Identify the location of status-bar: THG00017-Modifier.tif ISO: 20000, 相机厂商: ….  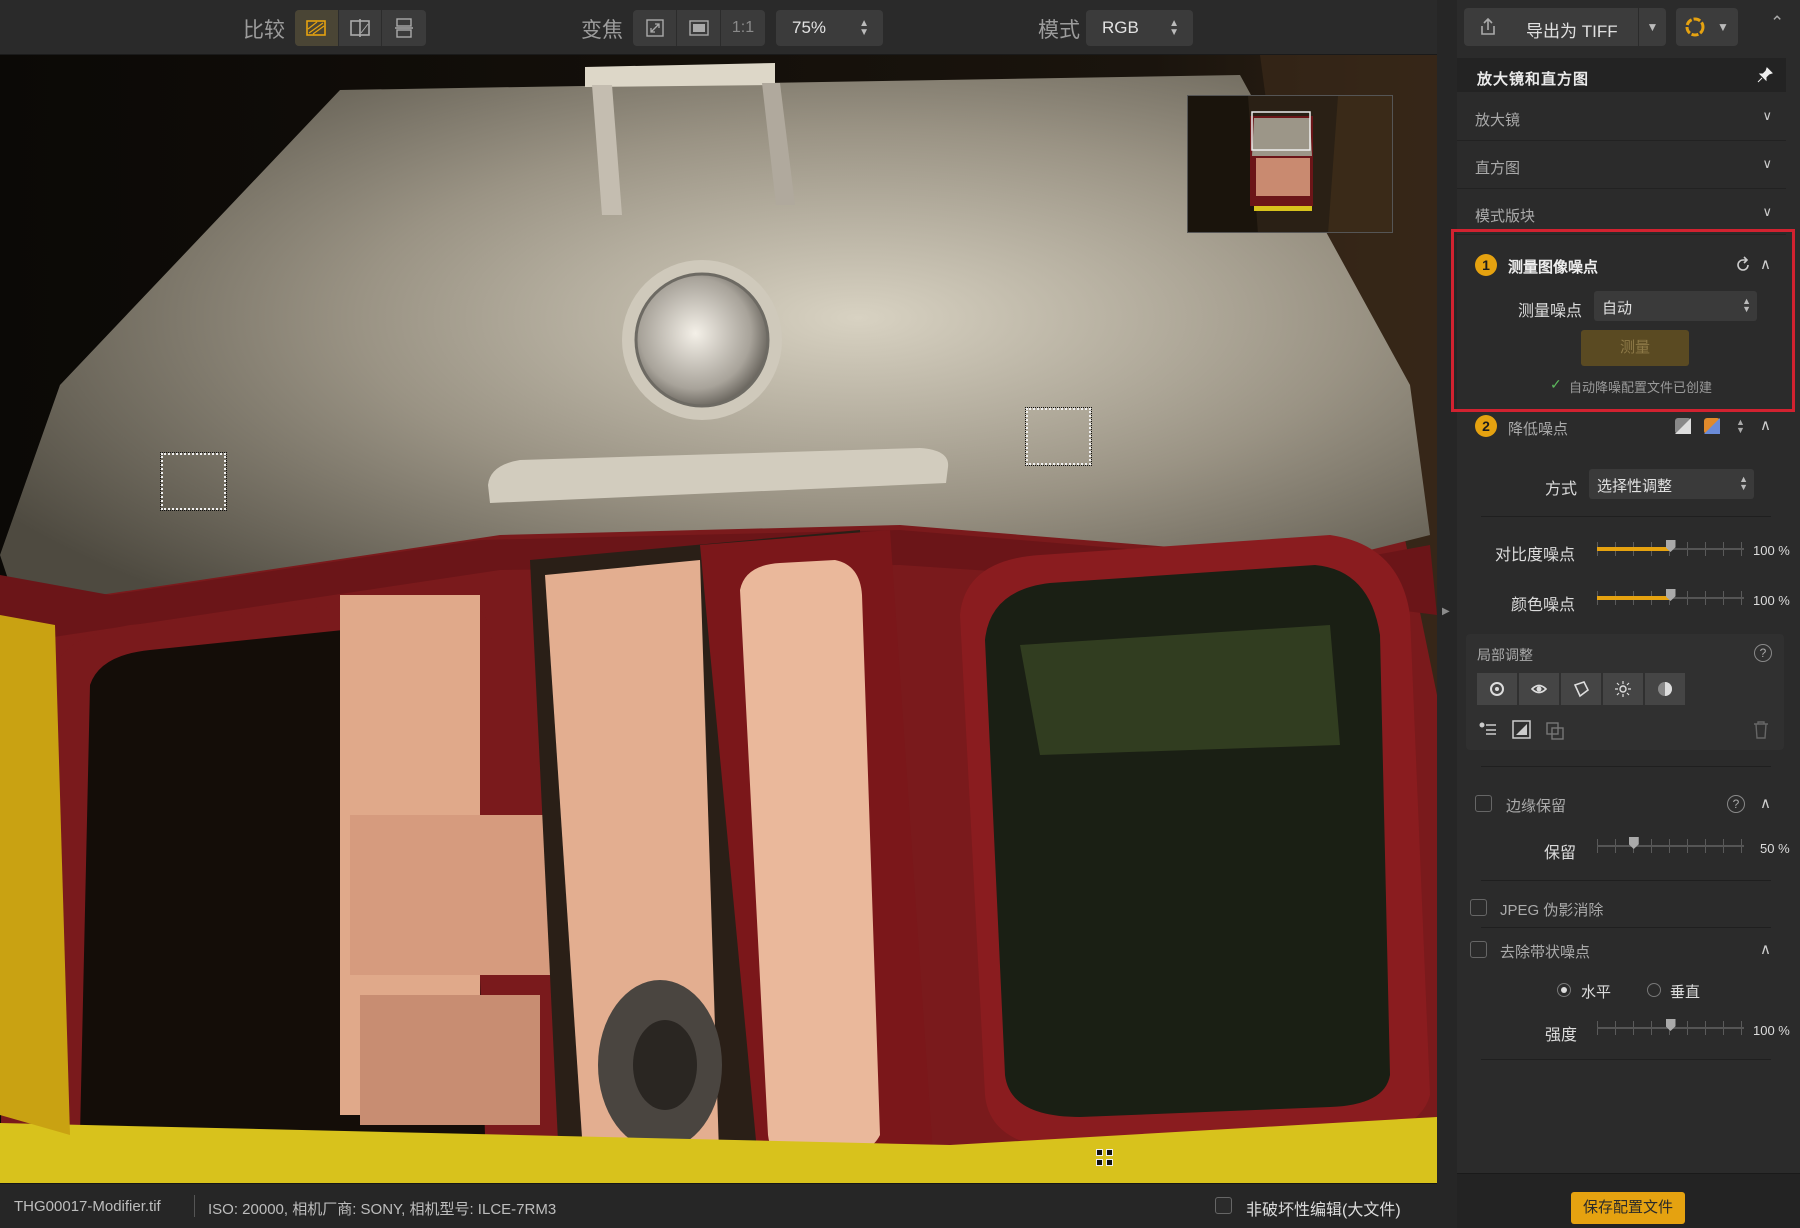
(718, 1205).